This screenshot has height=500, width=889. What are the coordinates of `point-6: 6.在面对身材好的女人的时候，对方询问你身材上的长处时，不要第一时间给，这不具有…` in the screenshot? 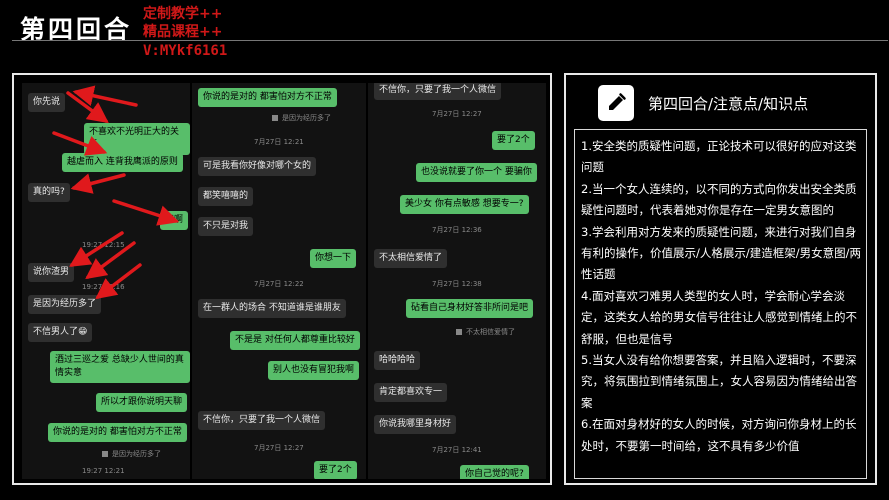 It's located at (719, 435).